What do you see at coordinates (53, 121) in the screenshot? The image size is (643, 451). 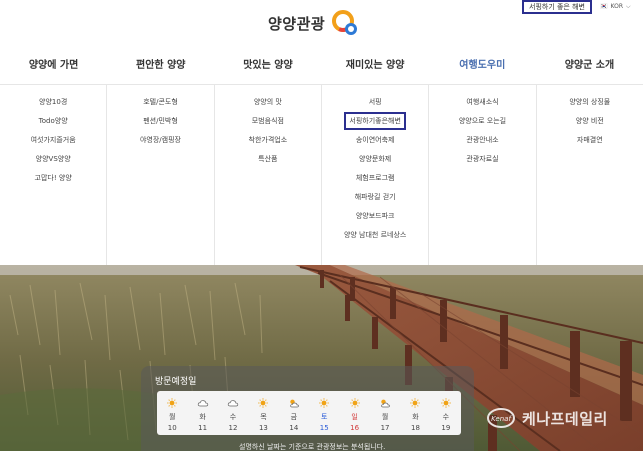 I see `menu-item: Todo양양` at bounding box center [53, 121].